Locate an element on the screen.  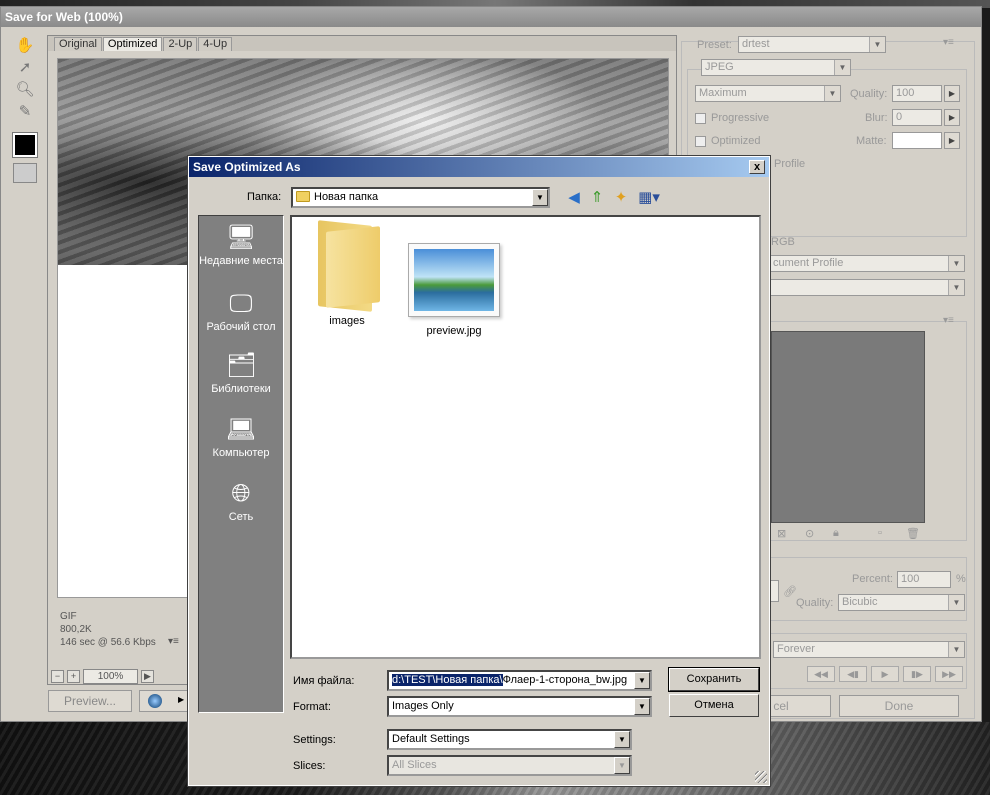
blur-field: 0 is located at coordinates (917, 117).